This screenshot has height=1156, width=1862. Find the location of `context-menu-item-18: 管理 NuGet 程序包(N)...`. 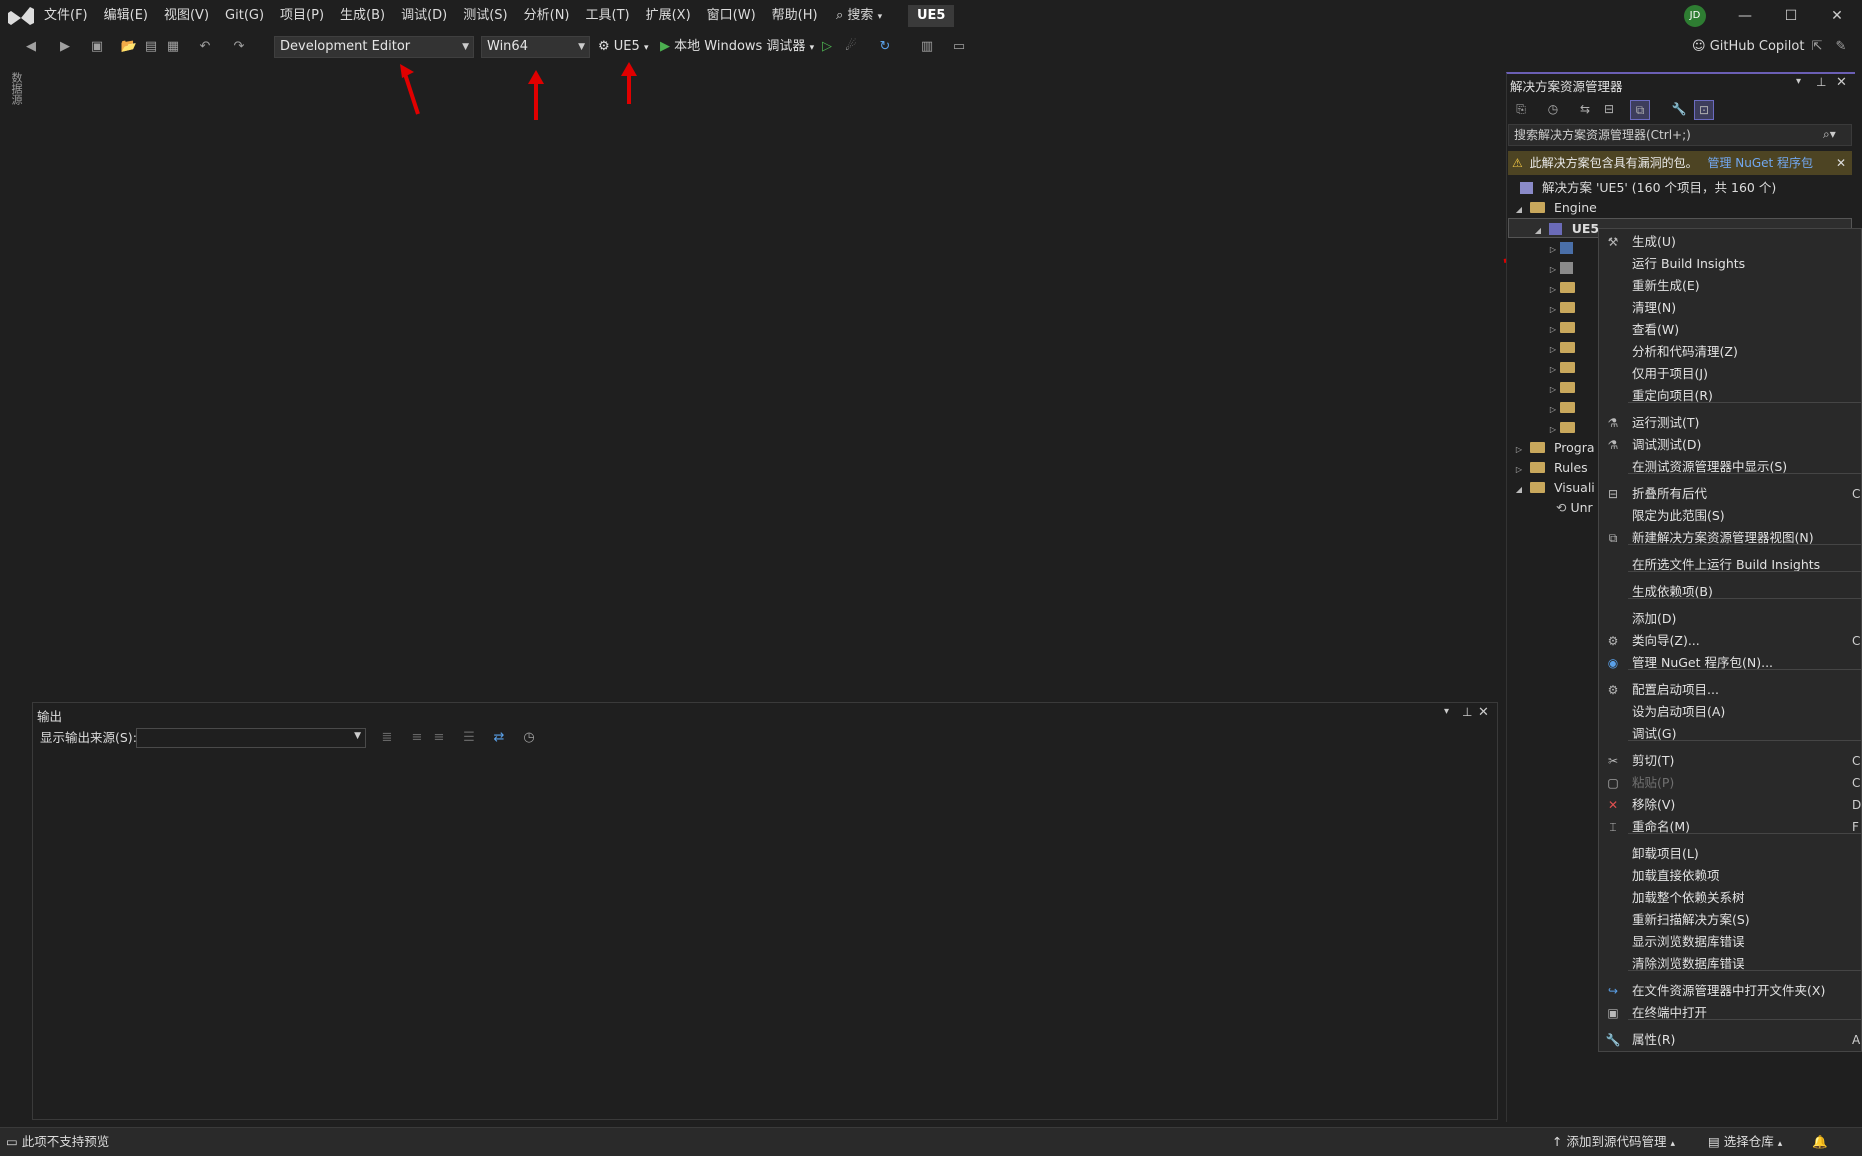

context-menu-item-18: 管理 NuGet 程序包(N)... is located at coordinates (1702, 663).